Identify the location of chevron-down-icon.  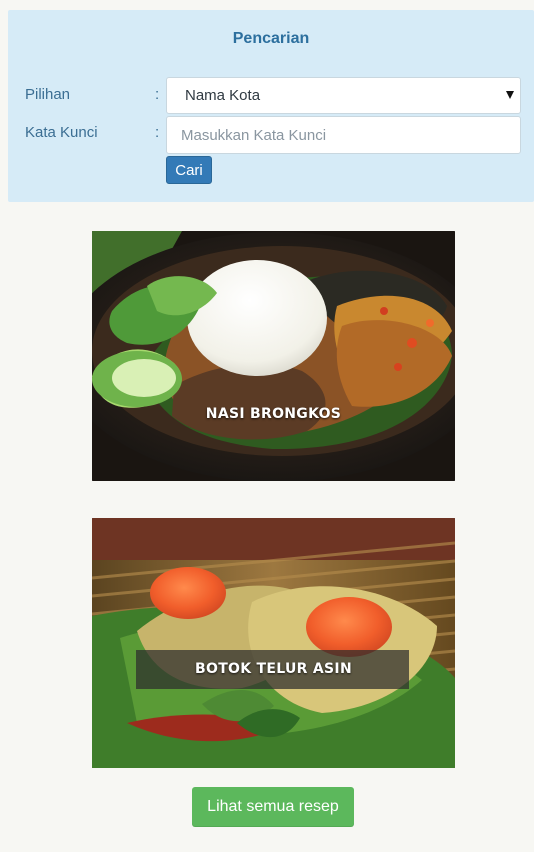
(510, 95).